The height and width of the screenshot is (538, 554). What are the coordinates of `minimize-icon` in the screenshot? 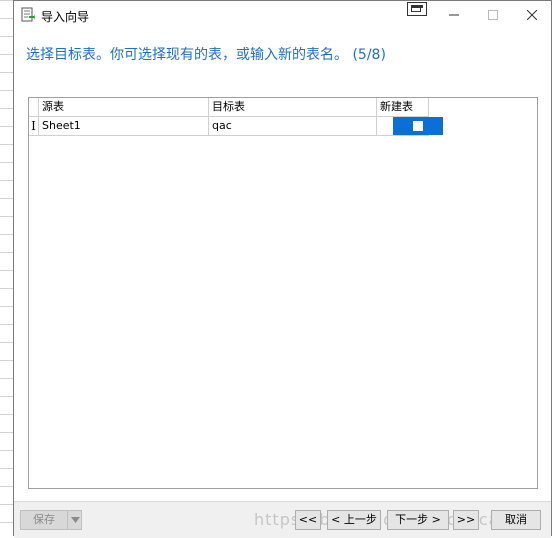 It's located at (454, 15).